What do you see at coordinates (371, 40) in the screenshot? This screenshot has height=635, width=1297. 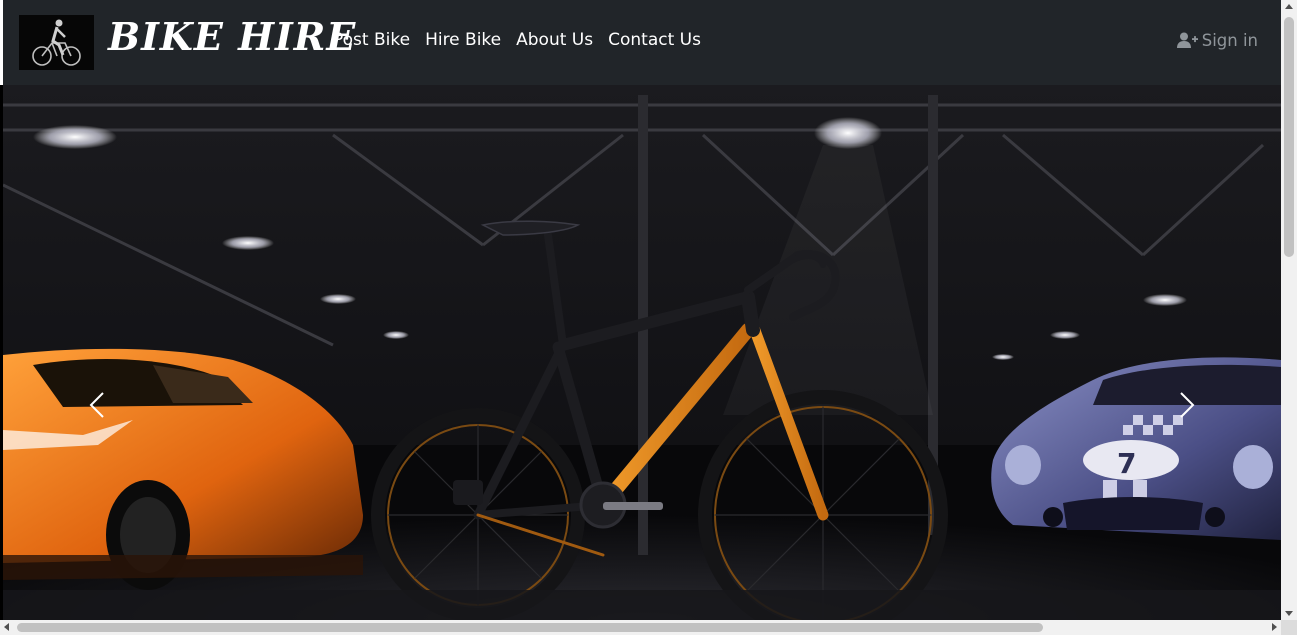 I see `nav-link-post-bike: Post Bike` at bounding box center [371, 40].